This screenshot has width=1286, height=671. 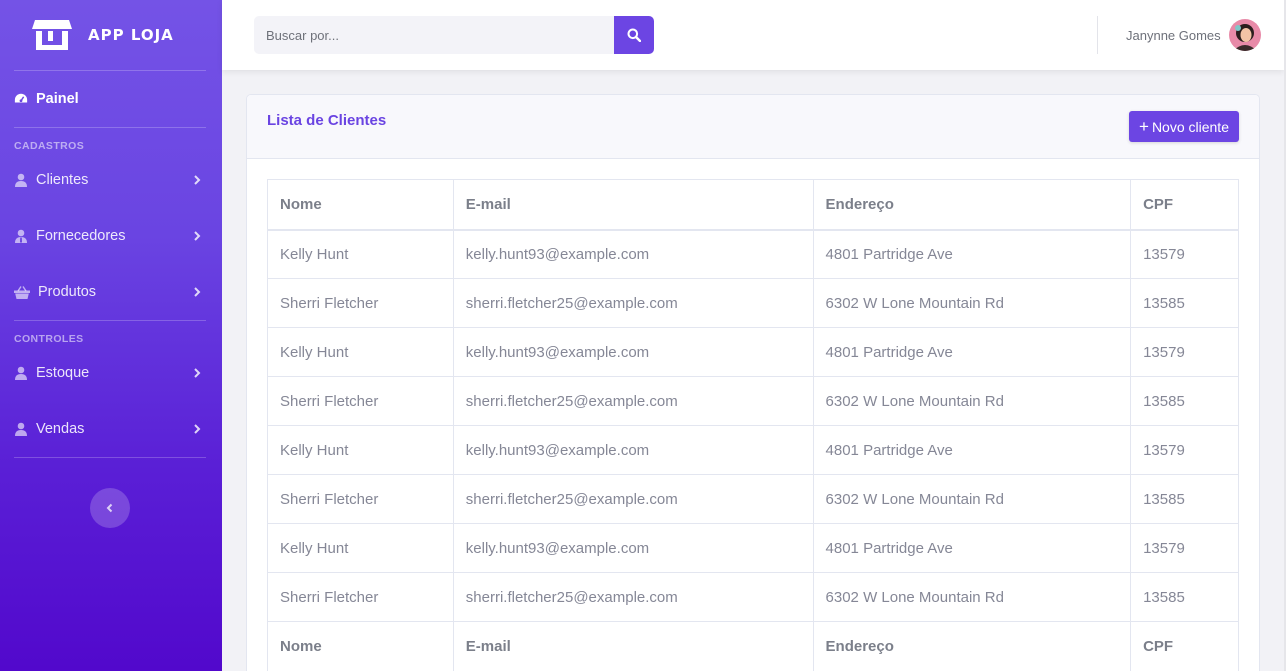 What do you see at coordinates (434, 35) in the screenshot?
I see `search-input` at bounding box center [434, 35].